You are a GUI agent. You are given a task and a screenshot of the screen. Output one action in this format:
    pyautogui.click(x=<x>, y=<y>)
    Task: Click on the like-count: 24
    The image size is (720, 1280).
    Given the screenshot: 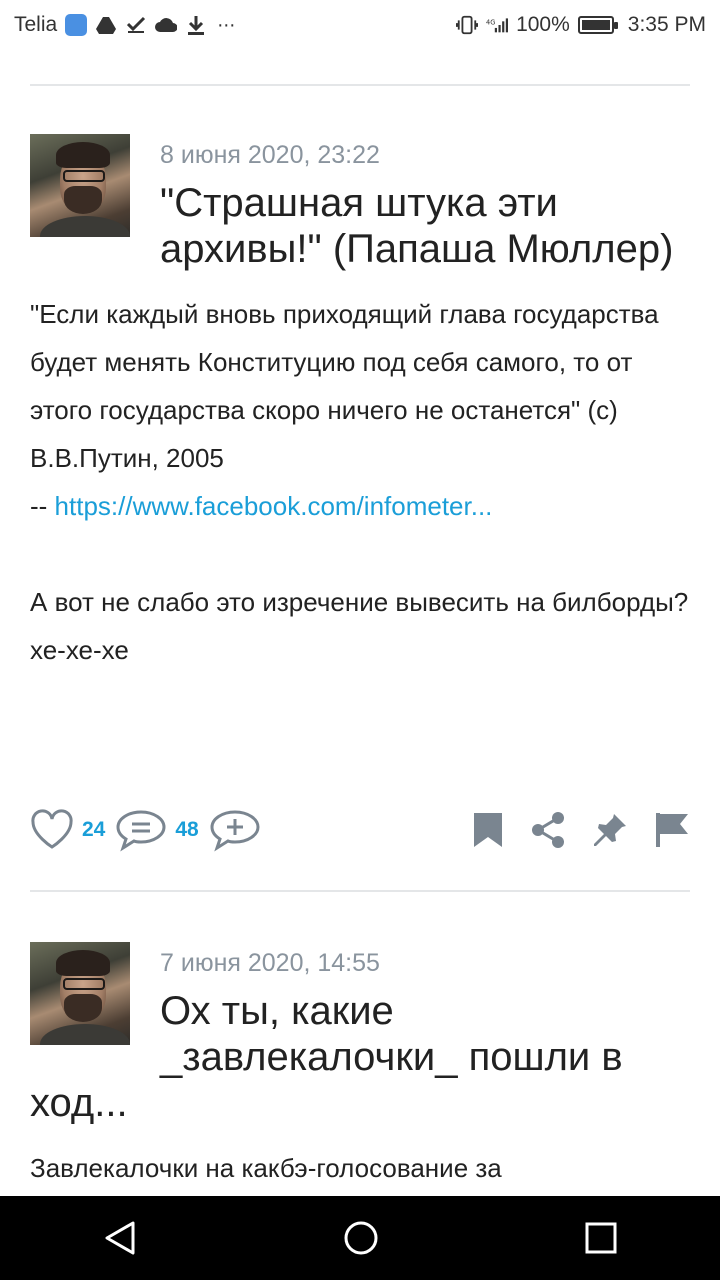 What is the action you would take?
    pyautogui.click(x=93, y=830)
    